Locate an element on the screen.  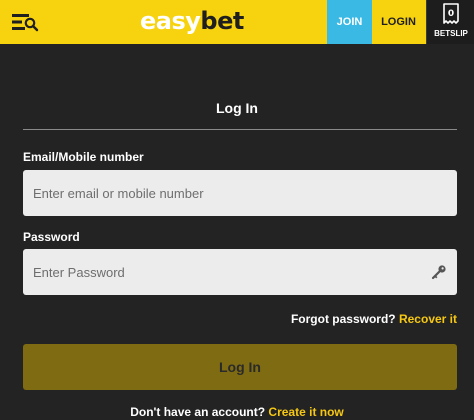
no-account-text: Don't have an account? is located at coordinates (198, 412).